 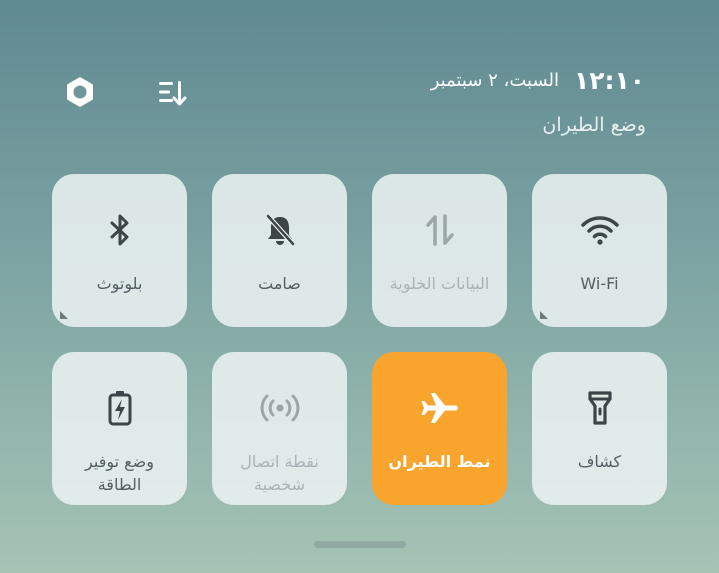 I want to click on tile-label: البيانات الخلوية, so click(x=439, y=283).